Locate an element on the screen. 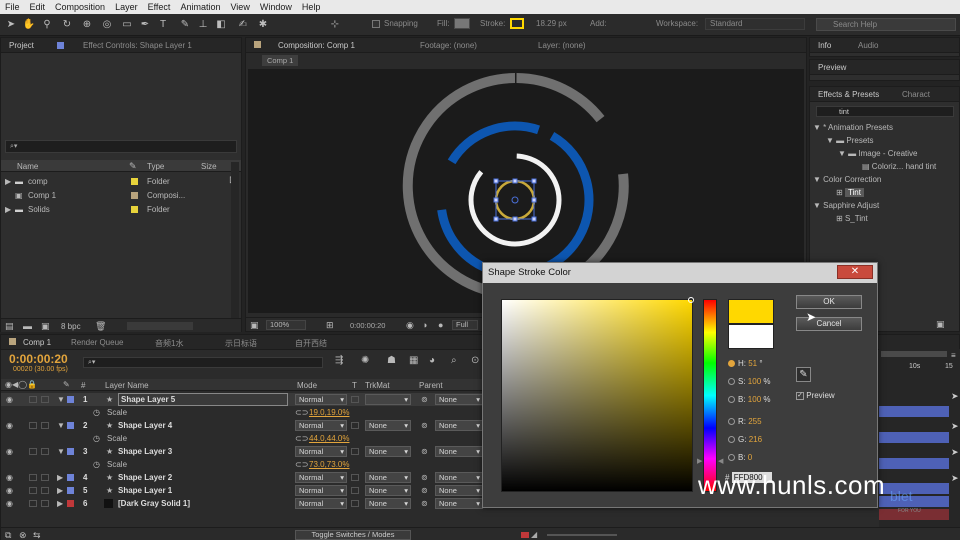 The image size is (960, 540). hide-shy-layers-icon: ☗ is located at coordinates (391, 360).